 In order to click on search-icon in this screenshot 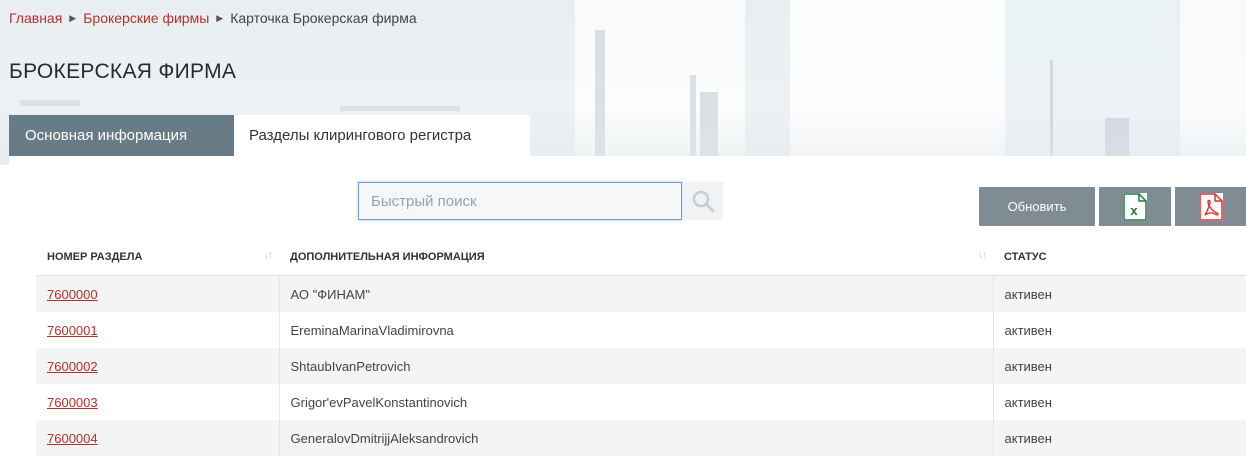, I will do `click(703, 201)`.